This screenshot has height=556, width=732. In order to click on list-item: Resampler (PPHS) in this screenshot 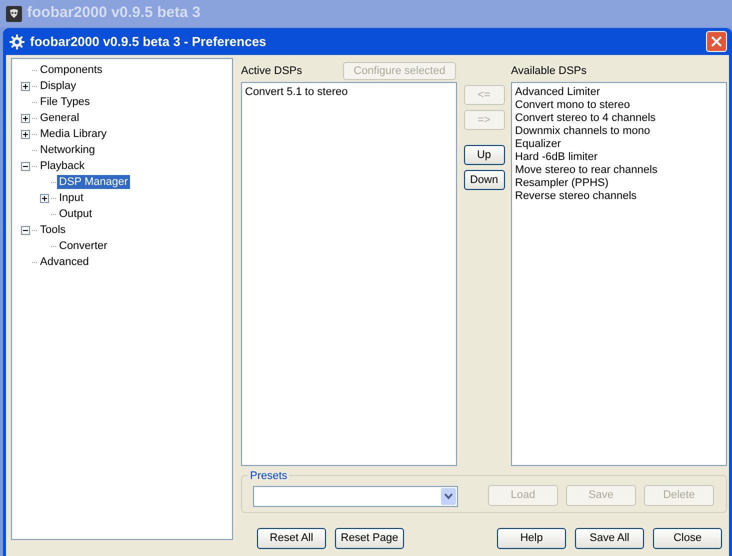, I will do `click(562, 183)`.